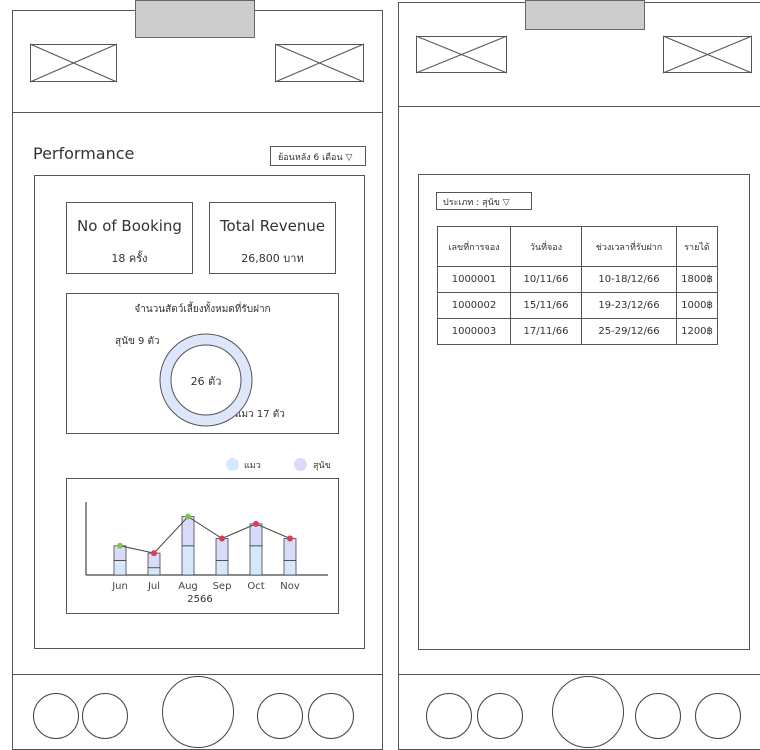  What do you see at coordinates (205, 534) in the screenshot?
I see `total-trend-line` at bounding box center [205, 534].